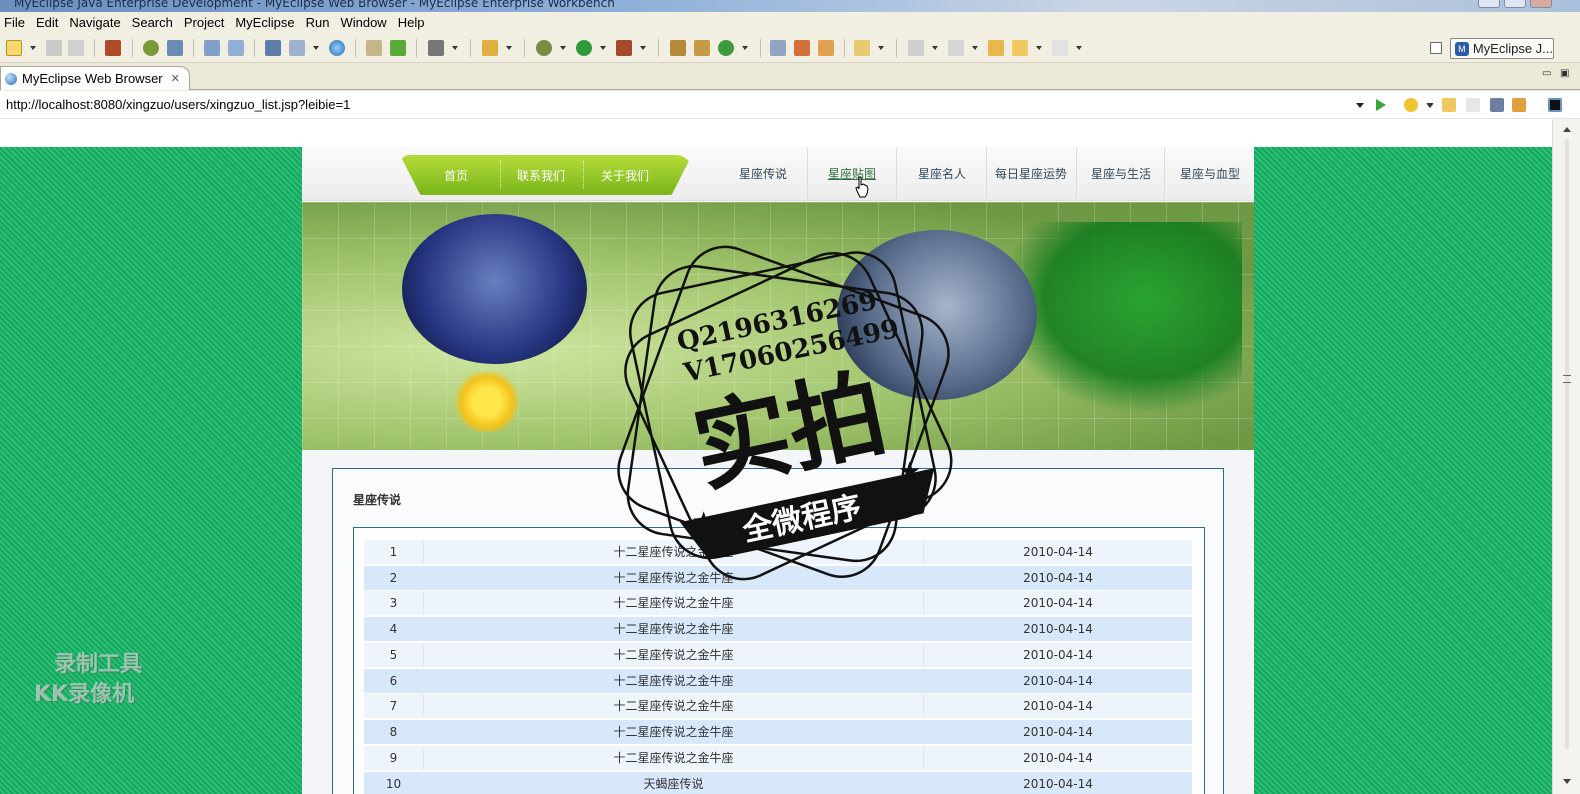 This screenshot has width=1580, height=794. I want to click on sync-icon, so click(778, 48).